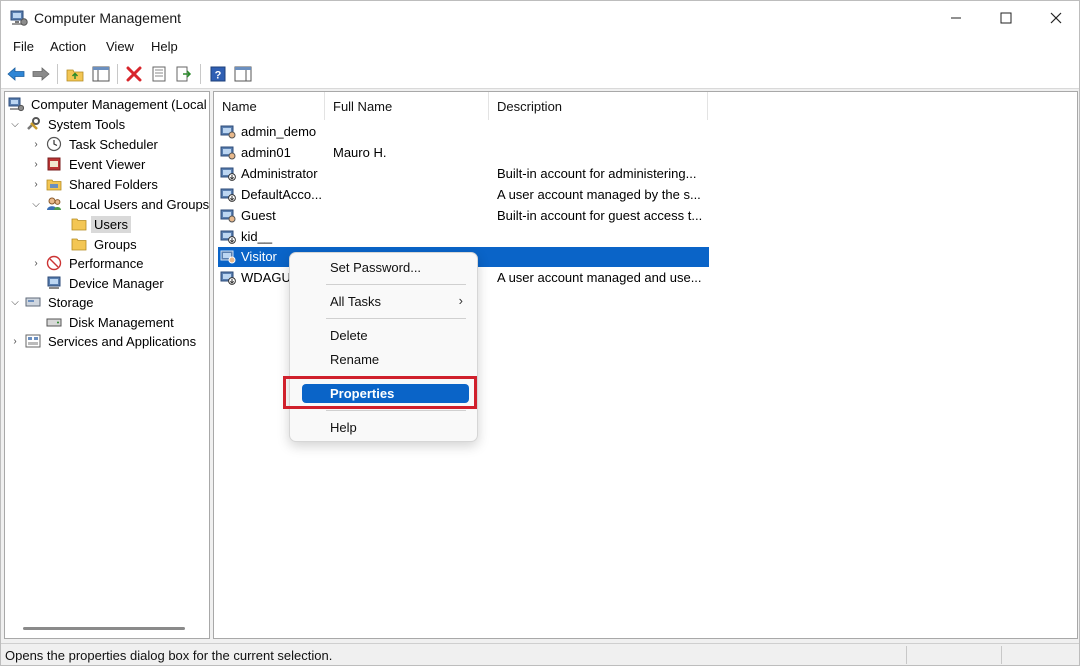 The width and height of the screenshot is (1080, 666). What do you see at coordinates (540, 18) in the screenshot?
I see `title-bar: Computer Management` at bounding box center [540, 18].